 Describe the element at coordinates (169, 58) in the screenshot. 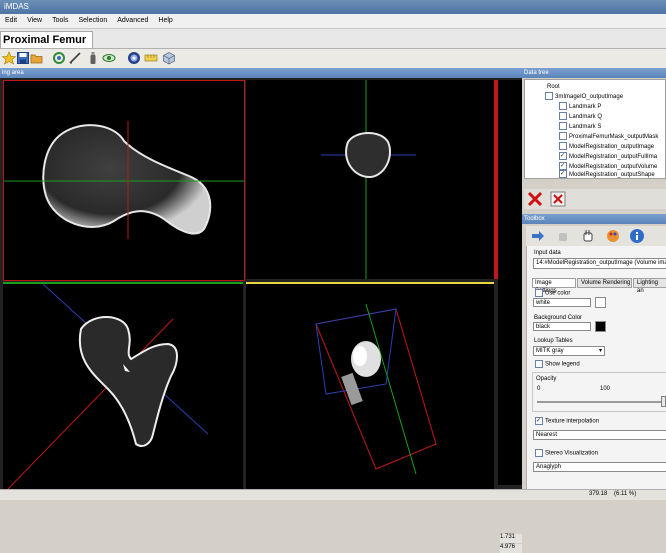

I see `cube-icon` at that location.